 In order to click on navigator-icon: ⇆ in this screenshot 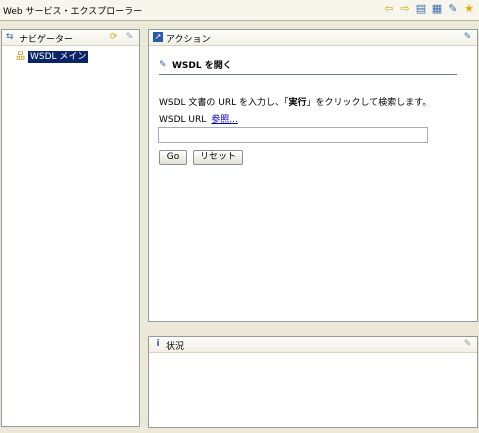, I will do `click(10, 37)`.